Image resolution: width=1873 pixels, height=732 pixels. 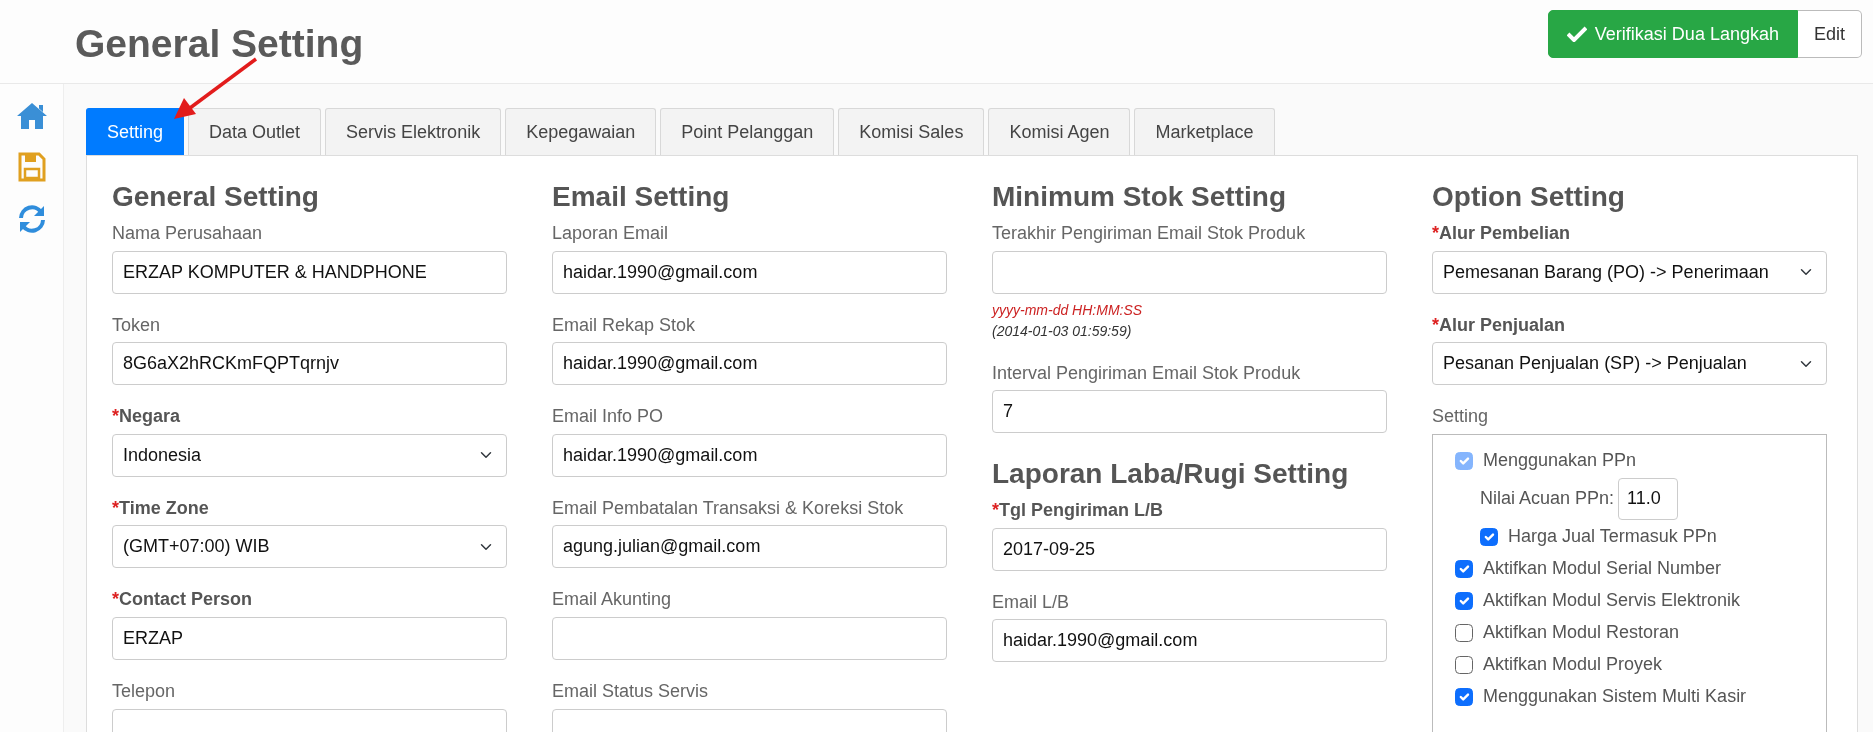 I want to click on field-label: Laporan Email, so click(x=610, y=234).